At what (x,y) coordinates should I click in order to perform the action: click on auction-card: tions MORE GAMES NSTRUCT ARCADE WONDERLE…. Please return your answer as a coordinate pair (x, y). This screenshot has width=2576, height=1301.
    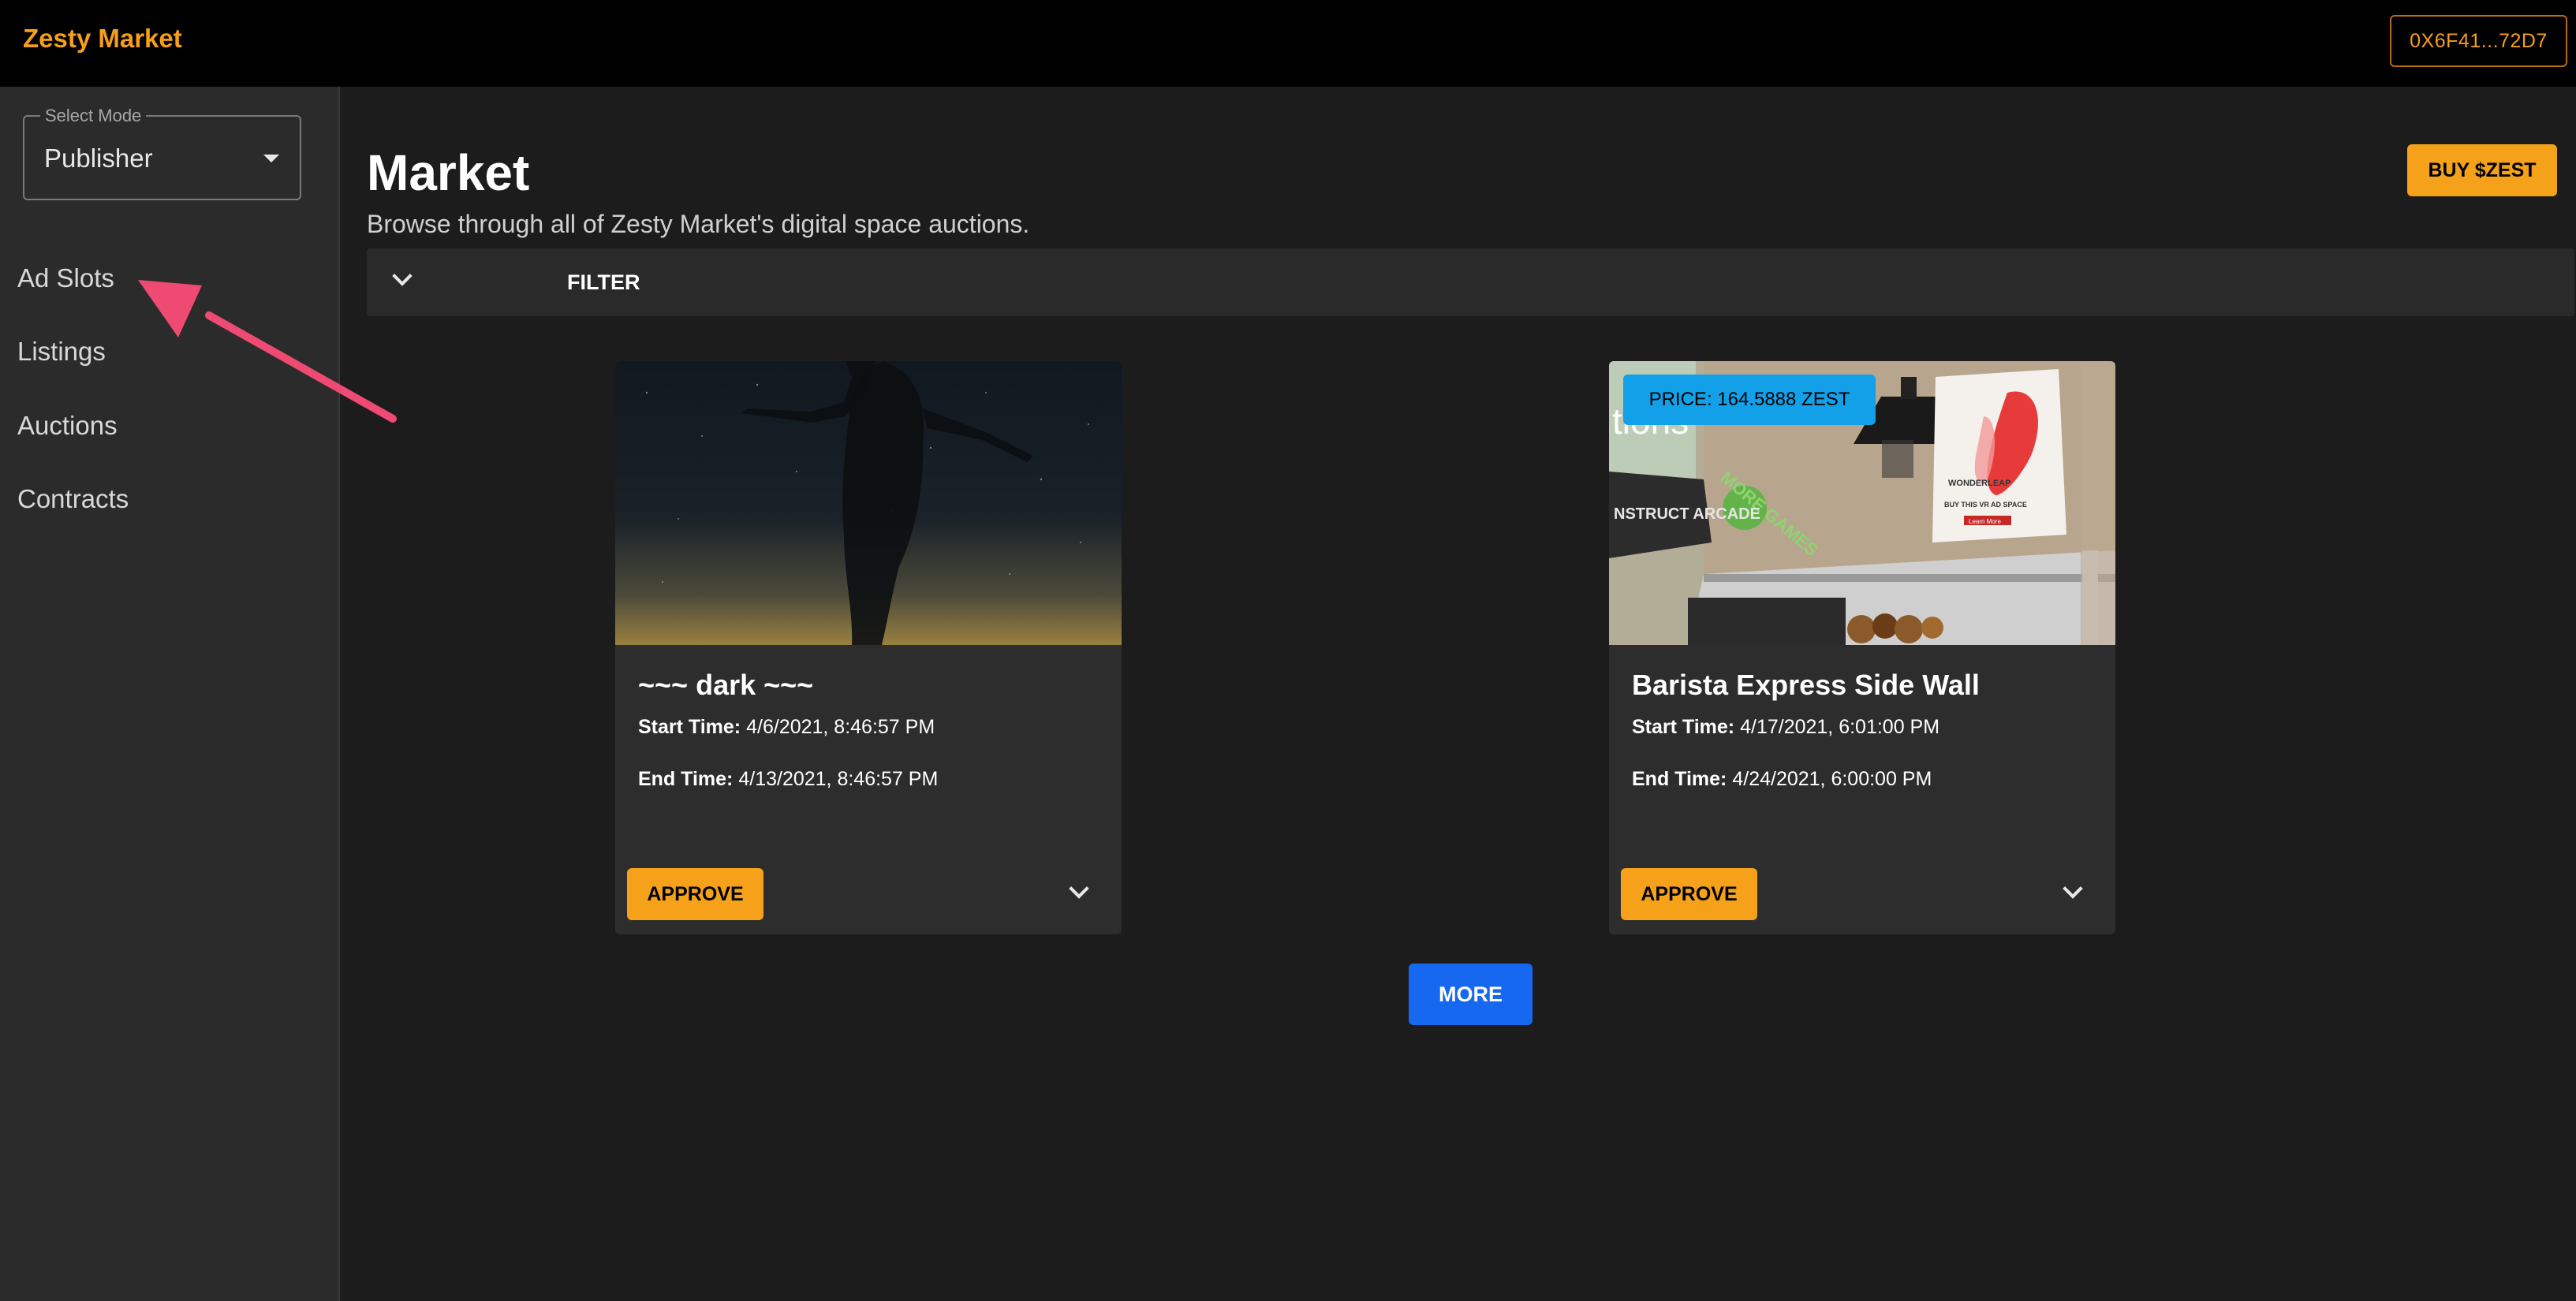
    Looking at the image, I should click on (1862, 647).